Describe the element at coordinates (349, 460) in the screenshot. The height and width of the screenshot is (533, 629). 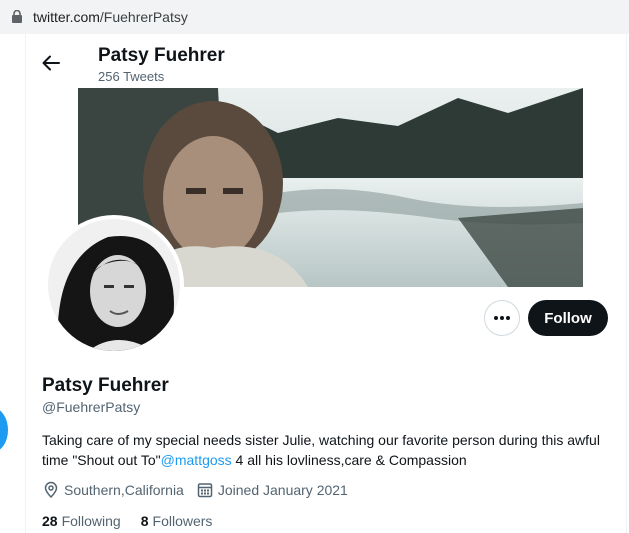
I see `bio-text-end: 4 all his lovliness,care & Compassion` at that location.